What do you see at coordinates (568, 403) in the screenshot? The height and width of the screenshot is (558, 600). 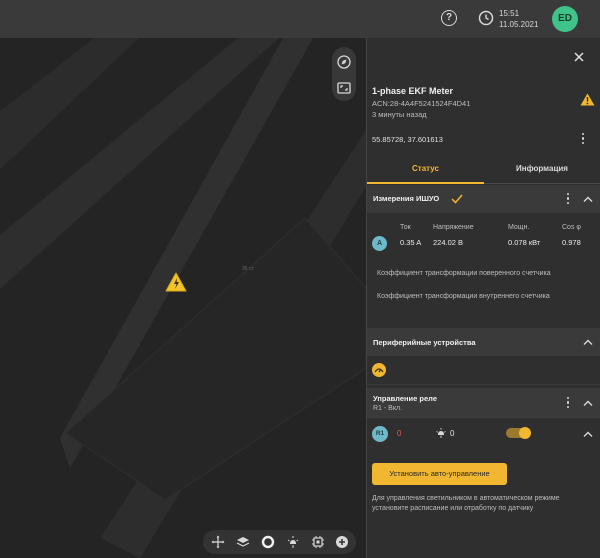 I see `relay-menu-icon` at bounding box center [568, 403].